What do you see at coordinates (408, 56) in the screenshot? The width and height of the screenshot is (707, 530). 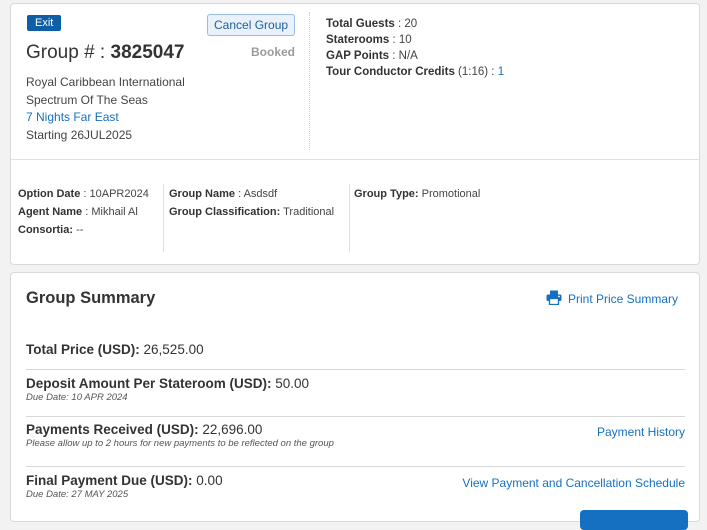 I see `gap-points-value: N/A` at bounding box center [408, 56].